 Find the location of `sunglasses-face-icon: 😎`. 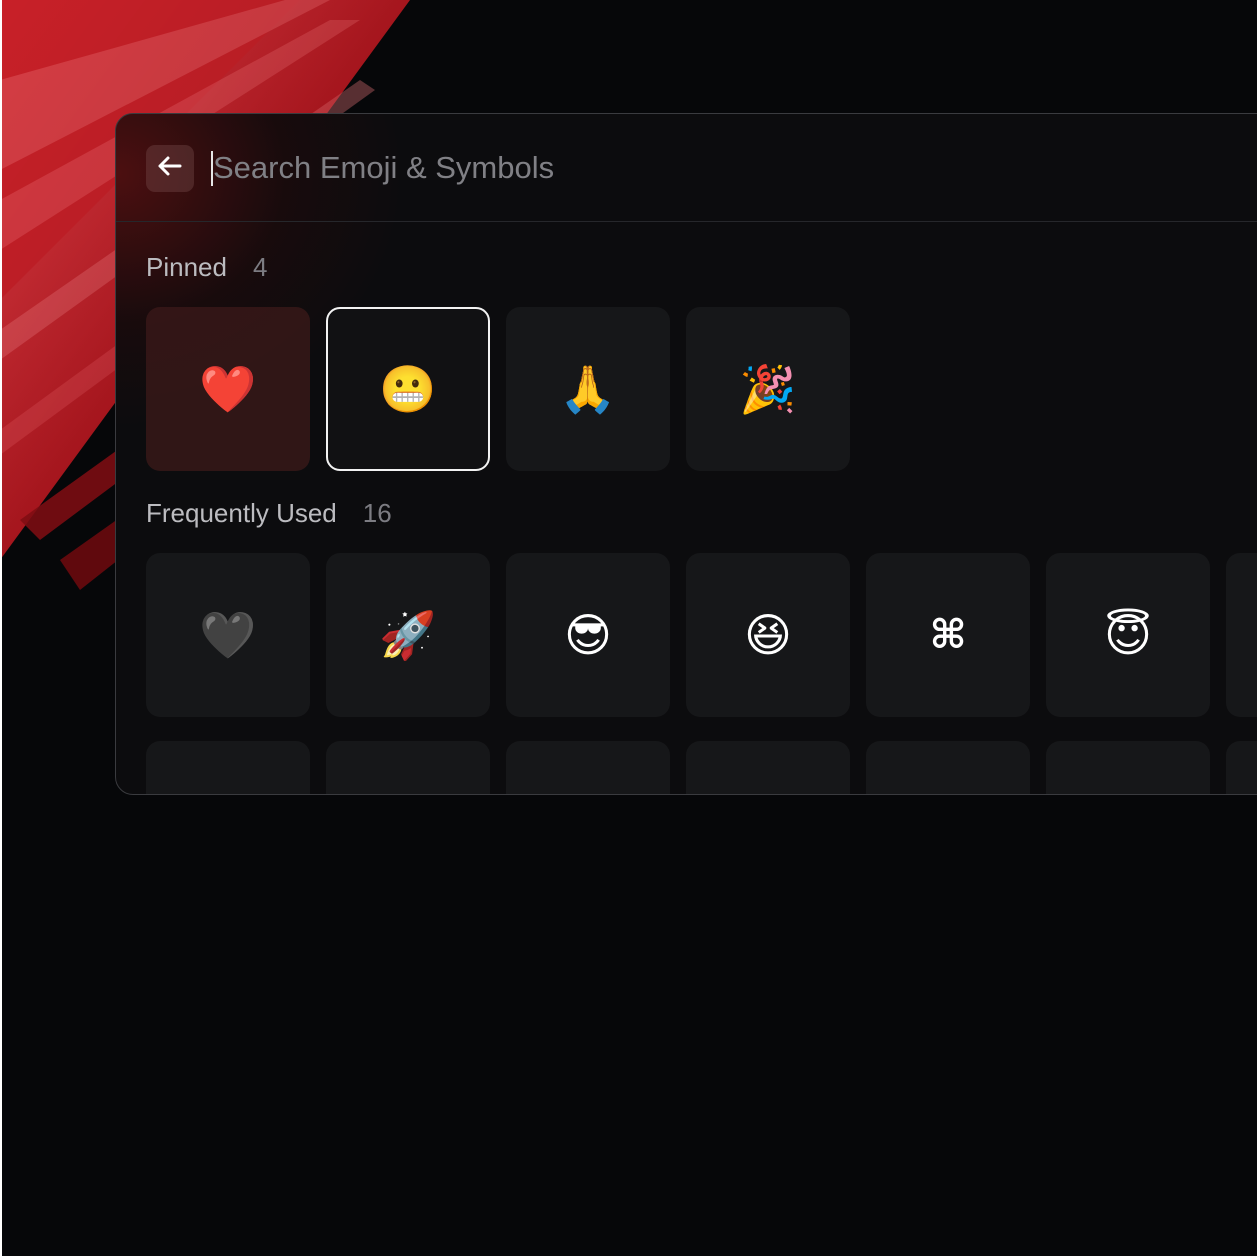

sunglasses-face-icon: 😎 is located at coordinates (588, 635).